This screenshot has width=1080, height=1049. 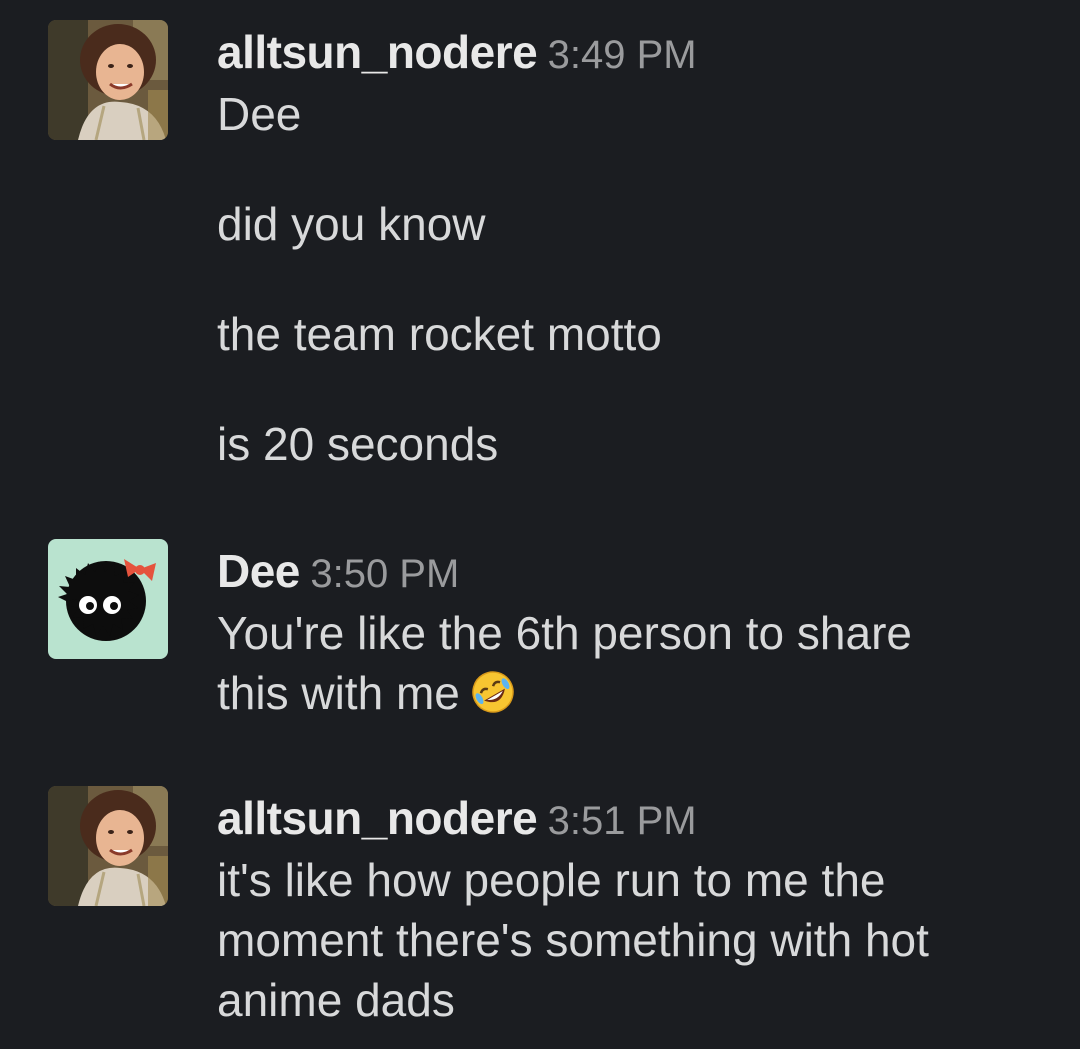 I want to click on message-text: did you know, so click(x=351, y=224).